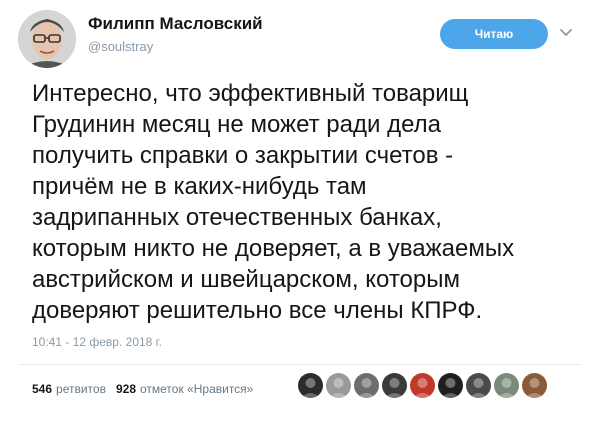 The height and width of the screenshot is (422, 600). Describe the element at coordinates (197, 389) in the screenshot. I see `likes-label: отметок «Нравится»` at that location.